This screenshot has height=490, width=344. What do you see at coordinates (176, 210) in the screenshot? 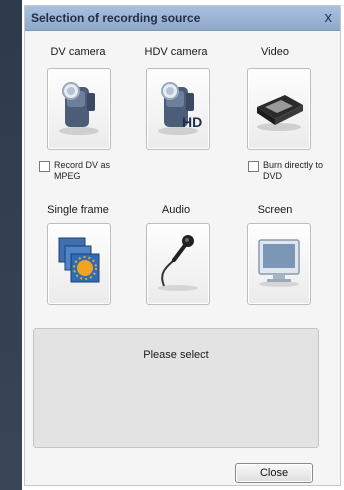
I see `audio-label: Audio` at bounding box center [176, 210].